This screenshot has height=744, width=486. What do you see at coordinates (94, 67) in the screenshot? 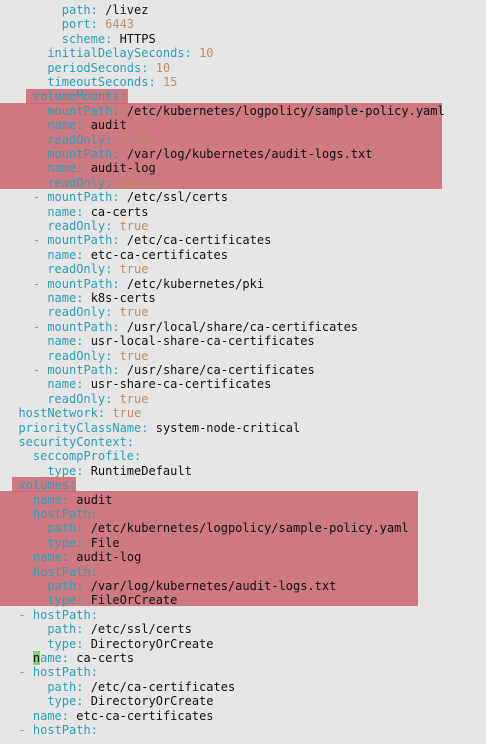
I see `yaml-key: periodSeconds` at bounding box center [94, 67].